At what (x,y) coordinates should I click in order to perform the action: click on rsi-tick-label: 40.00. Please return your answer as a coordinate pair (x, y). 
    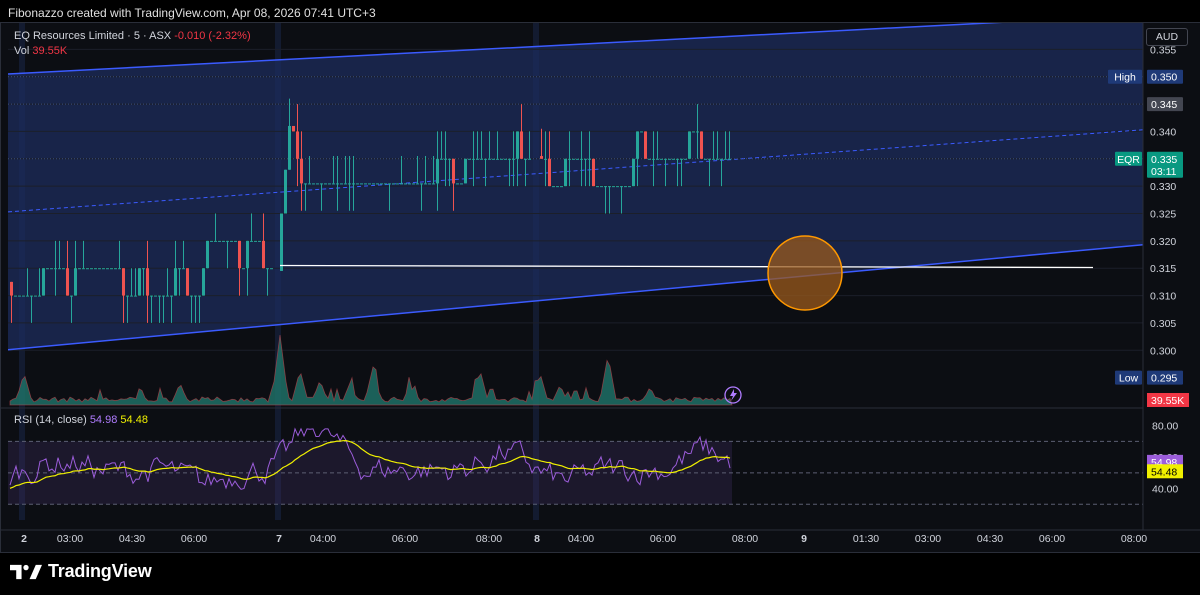
    Looking at the image, I should click on (1165, 490).